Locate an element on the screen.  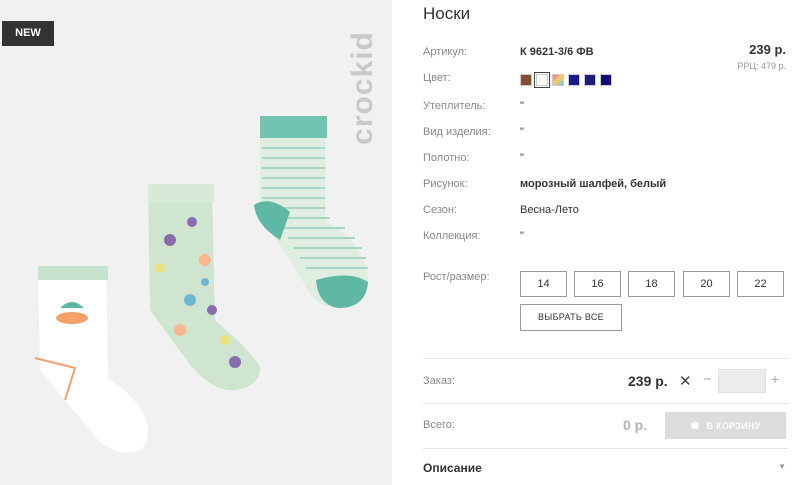
fabric-value: " is located at coordinates (522, 158).